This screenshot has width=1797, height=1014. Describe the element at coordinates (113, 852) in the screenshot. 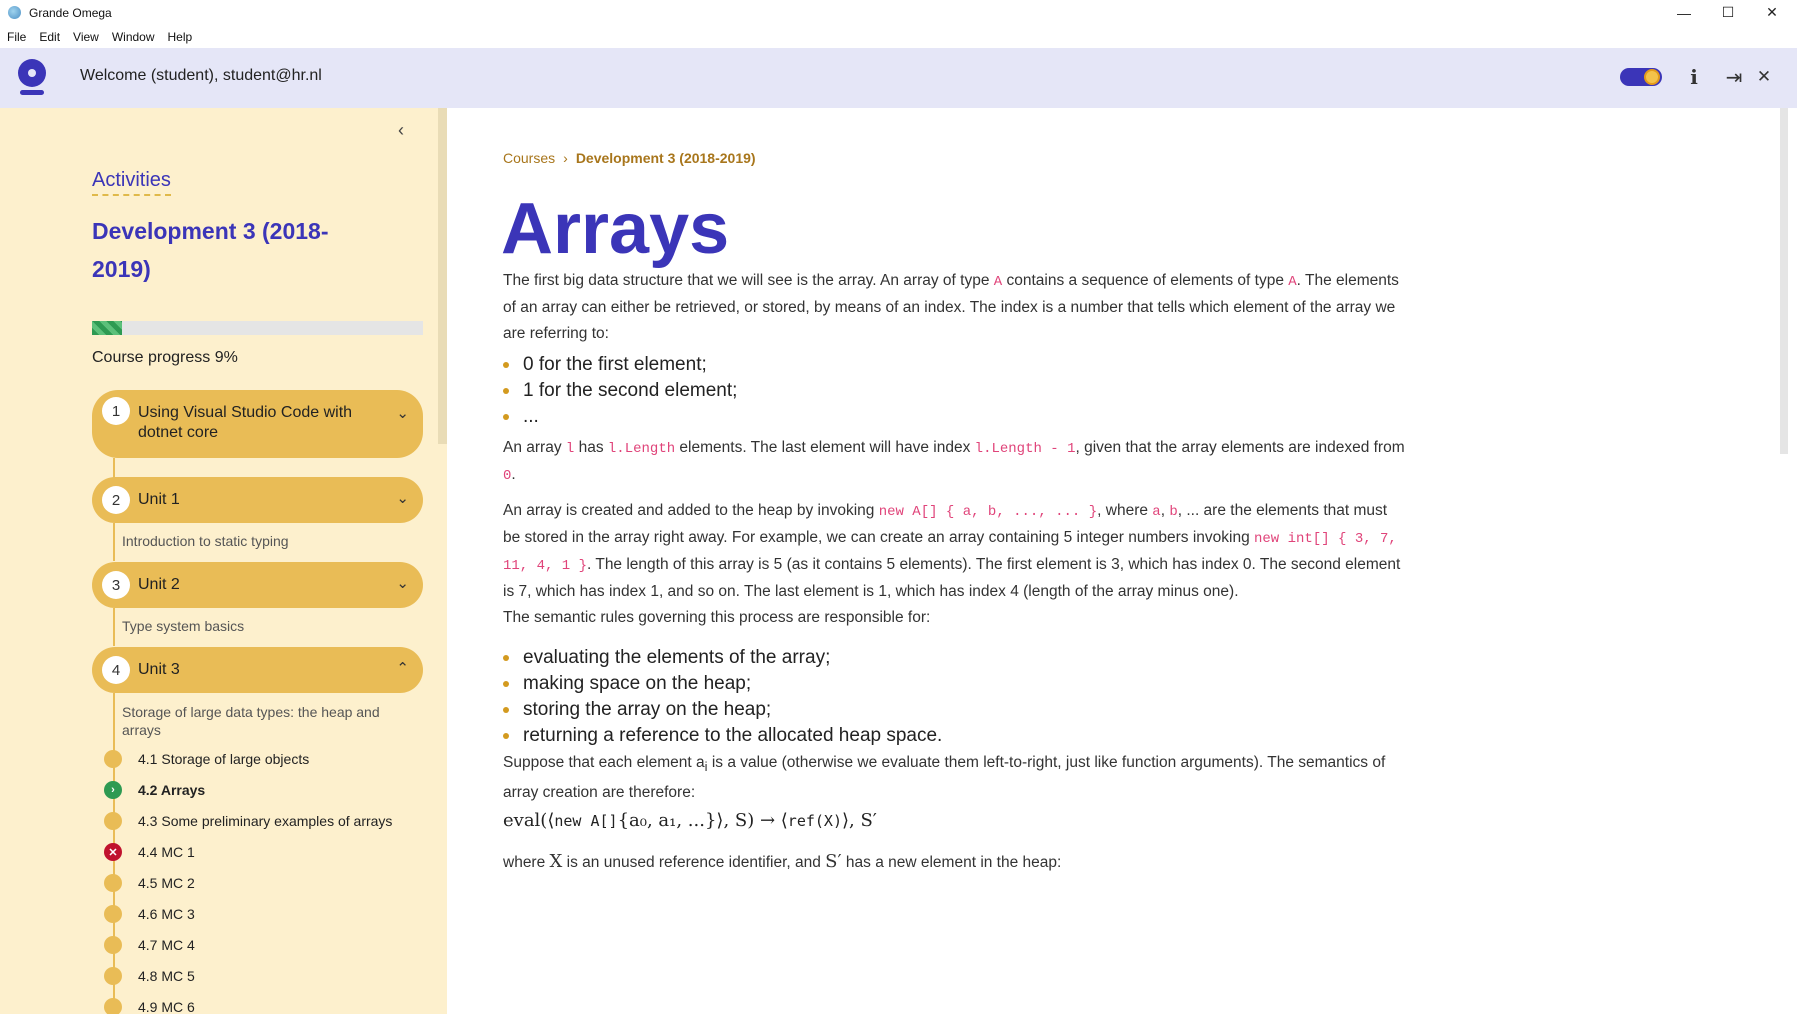

I see `failed-x-icon: ✕` at that location.